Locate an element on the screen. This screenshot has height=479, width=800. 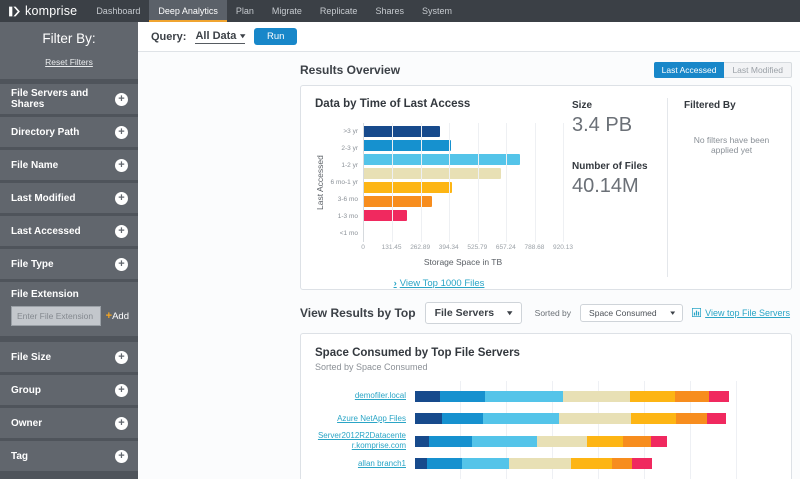
reset-filters-link: Reset Filters is located at coordinates (69, 62).